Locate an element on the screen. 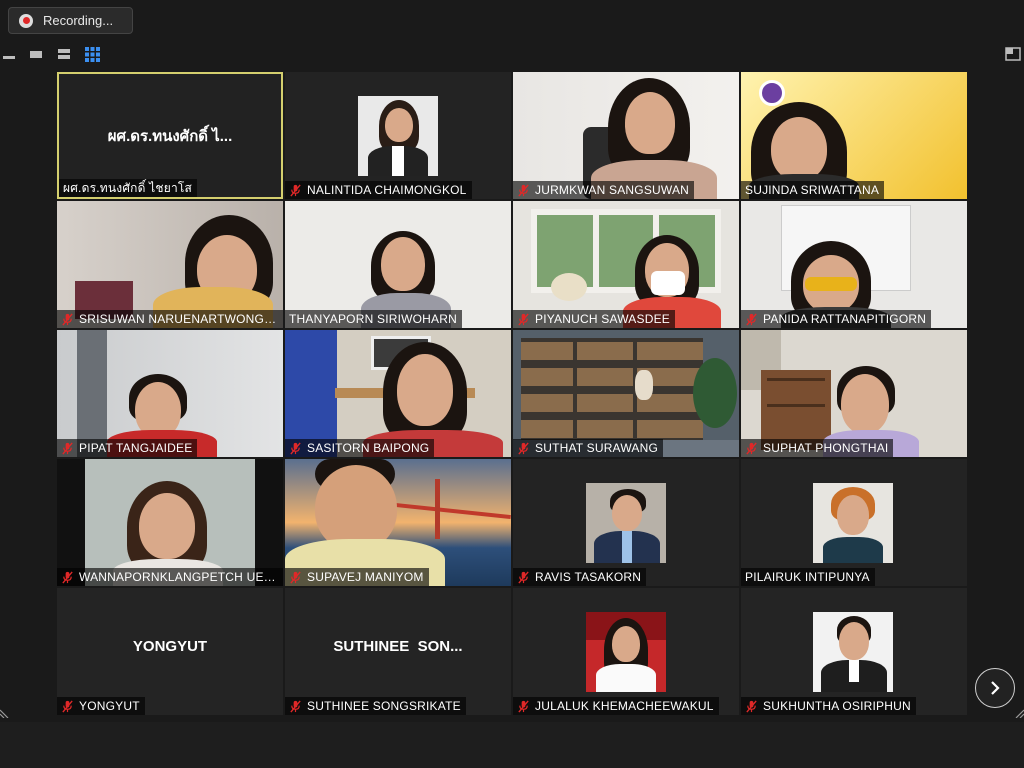 The width and height of the screenshot is (1024, 768). fullscreen-icon is located at coordinates (1013, 54).